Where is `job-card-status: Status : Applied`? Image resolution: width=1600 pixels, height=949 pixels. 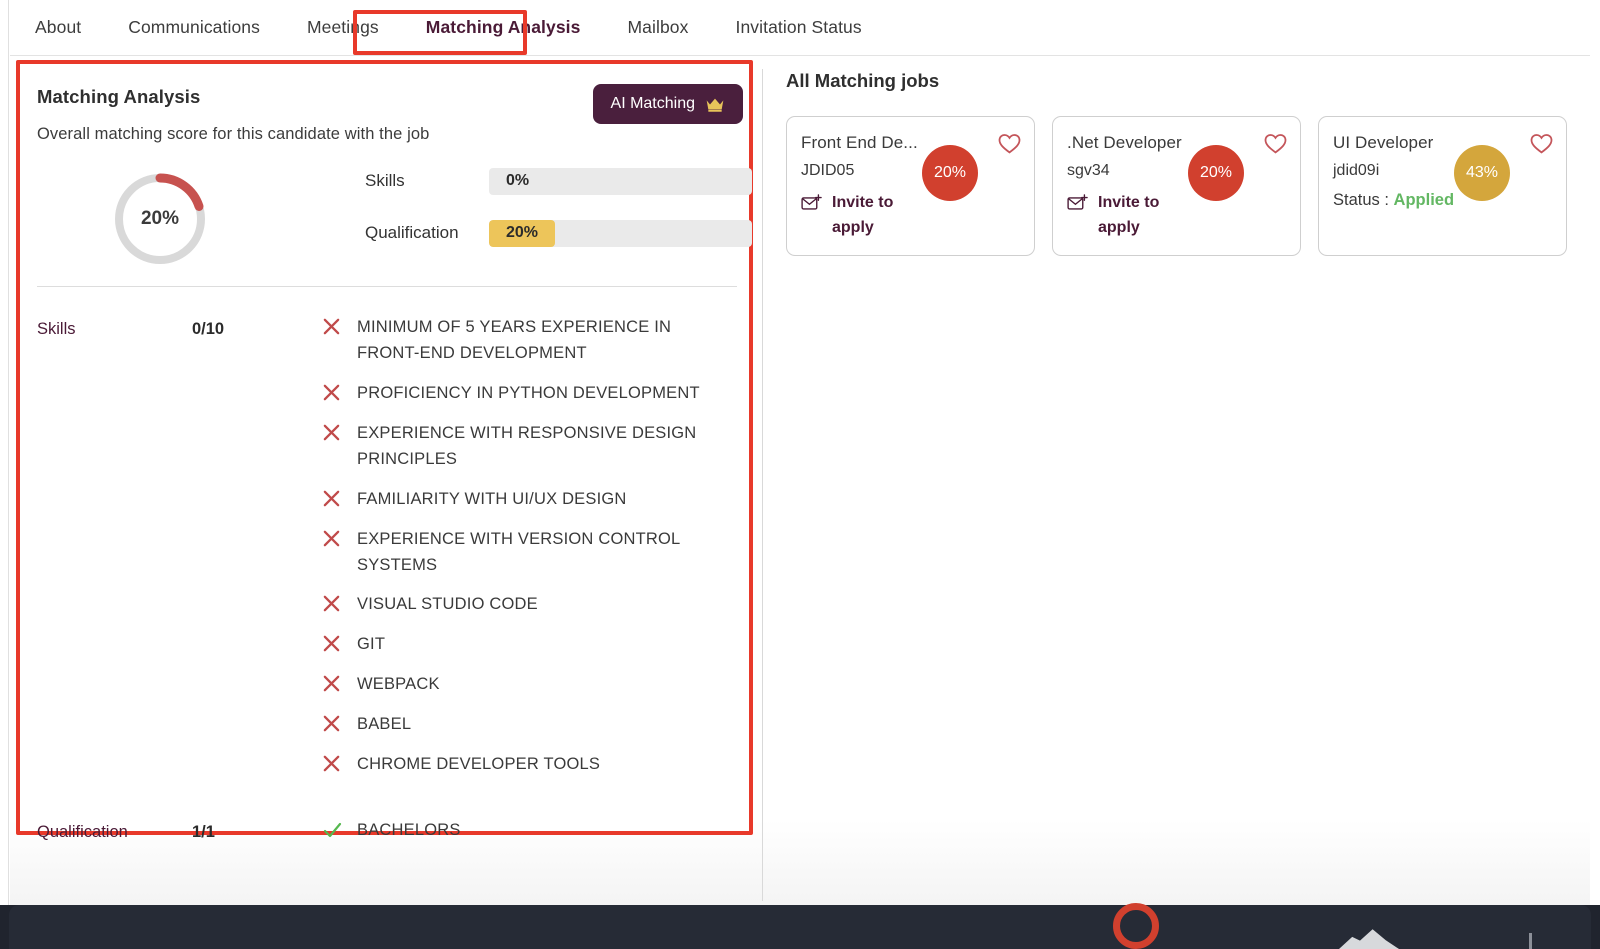
job-card-status: Status : Applied is located at coordinates (1442, 200).